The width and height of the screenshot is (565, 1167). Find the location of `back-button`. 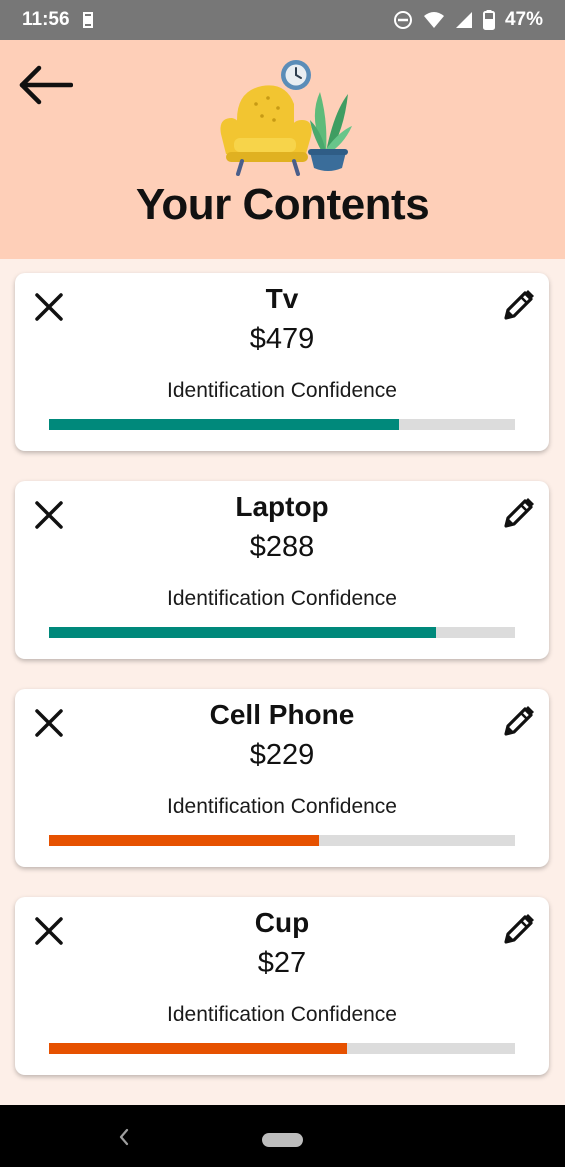

back-button is located at coordinates (45, 85).